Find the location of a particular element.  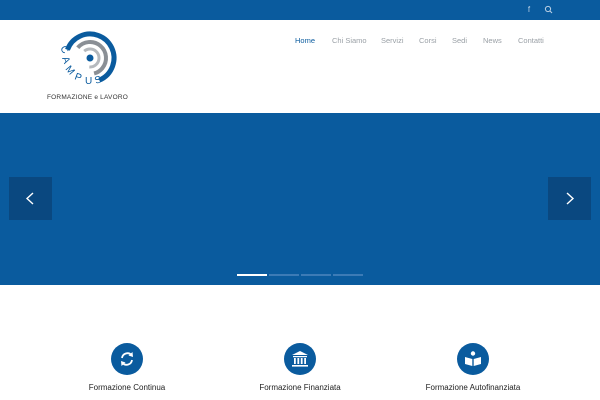

chevron-right-icon is located at coordinates (570, 198).